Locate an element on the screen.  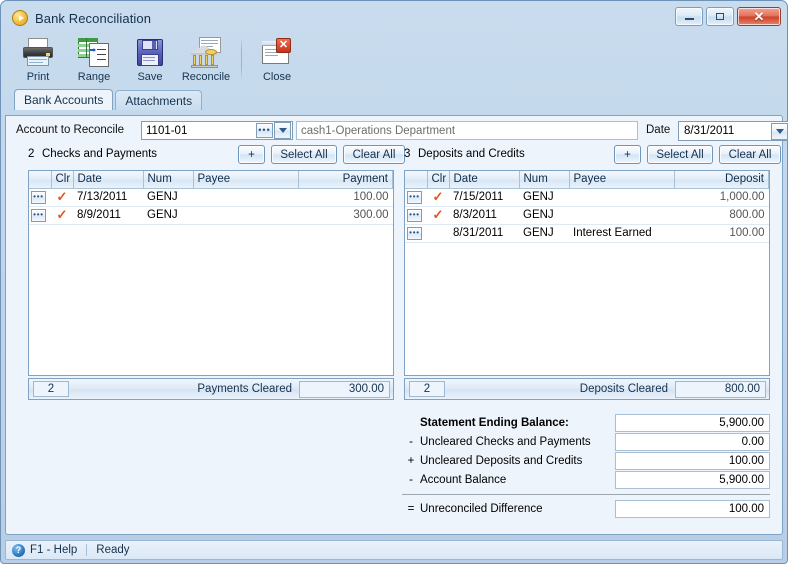
summary-row-statement-ending-balance: Statement Ending Balance: 5,900.00 is located at coordinates (586, 422).